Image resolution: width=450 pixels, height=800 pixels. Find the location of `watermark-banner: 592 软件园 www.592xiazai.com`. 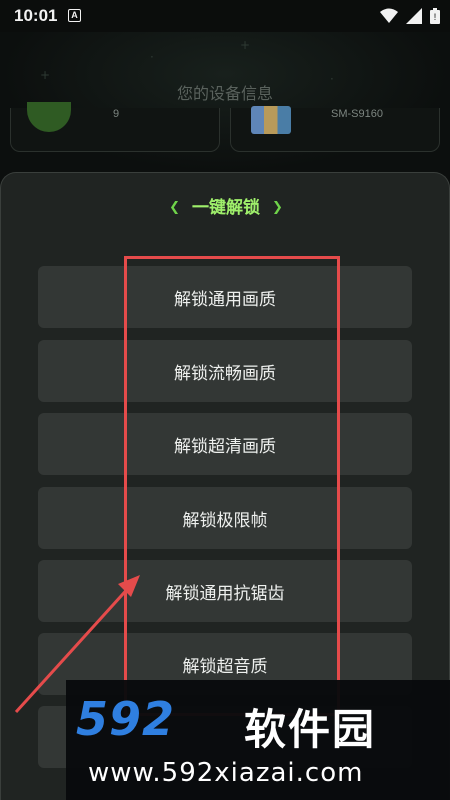

watermark-banner: 592 软件园 www.592xiazai.com is located at coordinates (258, 740).